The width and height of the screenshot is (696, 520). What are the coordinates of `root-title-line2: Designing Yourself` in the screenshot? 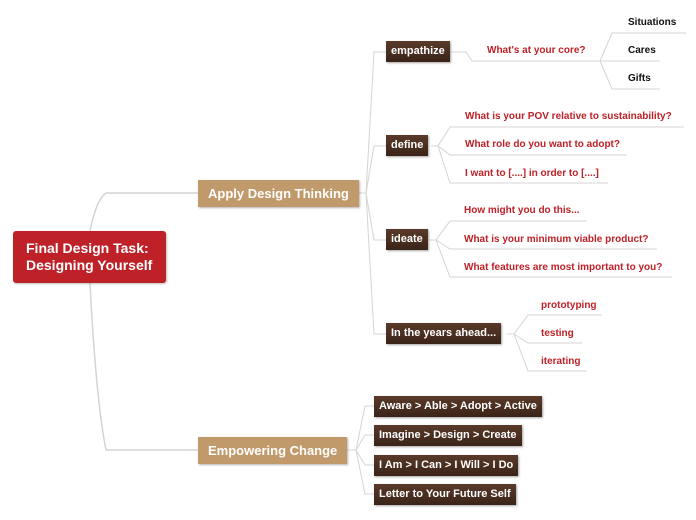 It's located at (89, 265).